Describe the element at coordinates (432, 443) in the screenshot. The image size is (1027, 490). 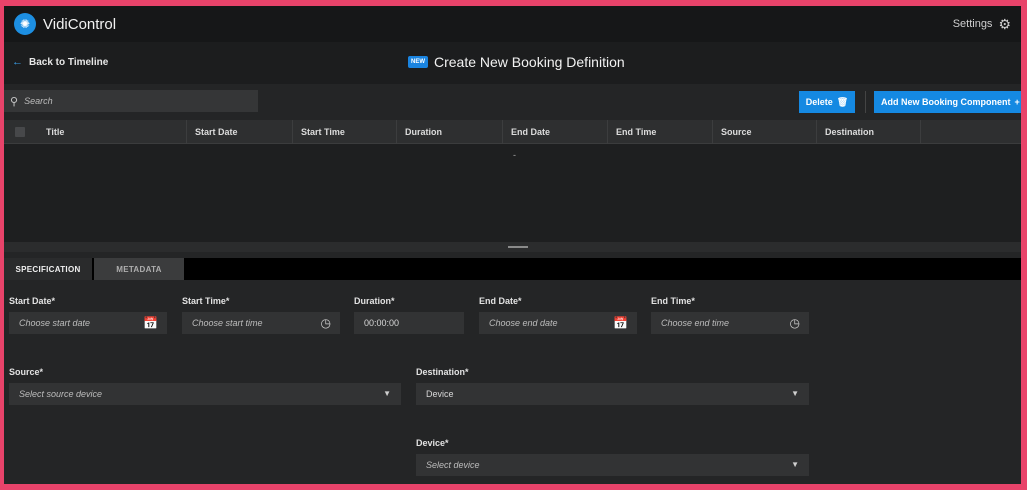
I see `device-label: Device*` at that location.